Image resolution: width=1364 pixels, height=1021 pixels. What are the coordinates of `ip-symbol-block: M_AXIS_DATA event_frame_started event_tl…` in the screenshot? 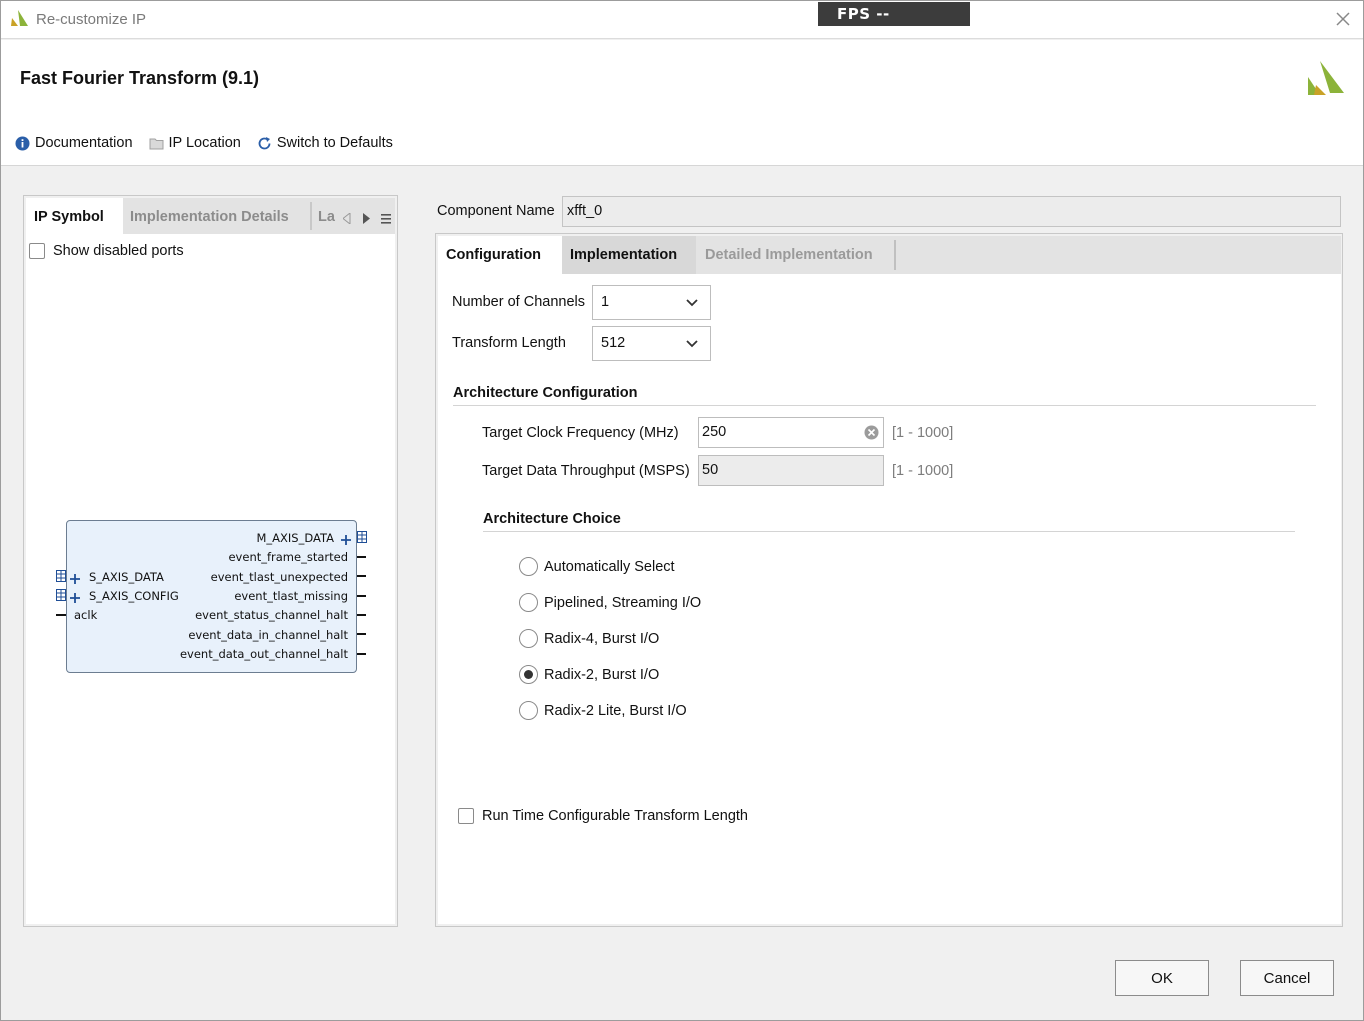 It's located at (211, 596).